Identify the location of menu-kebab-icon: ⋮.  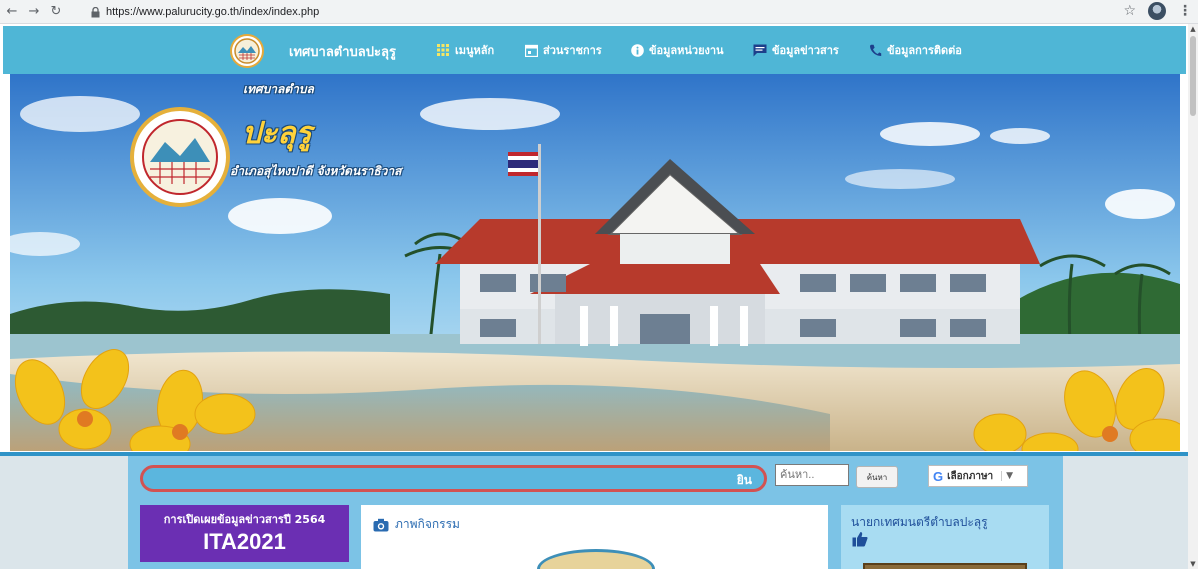
(1185, 11).